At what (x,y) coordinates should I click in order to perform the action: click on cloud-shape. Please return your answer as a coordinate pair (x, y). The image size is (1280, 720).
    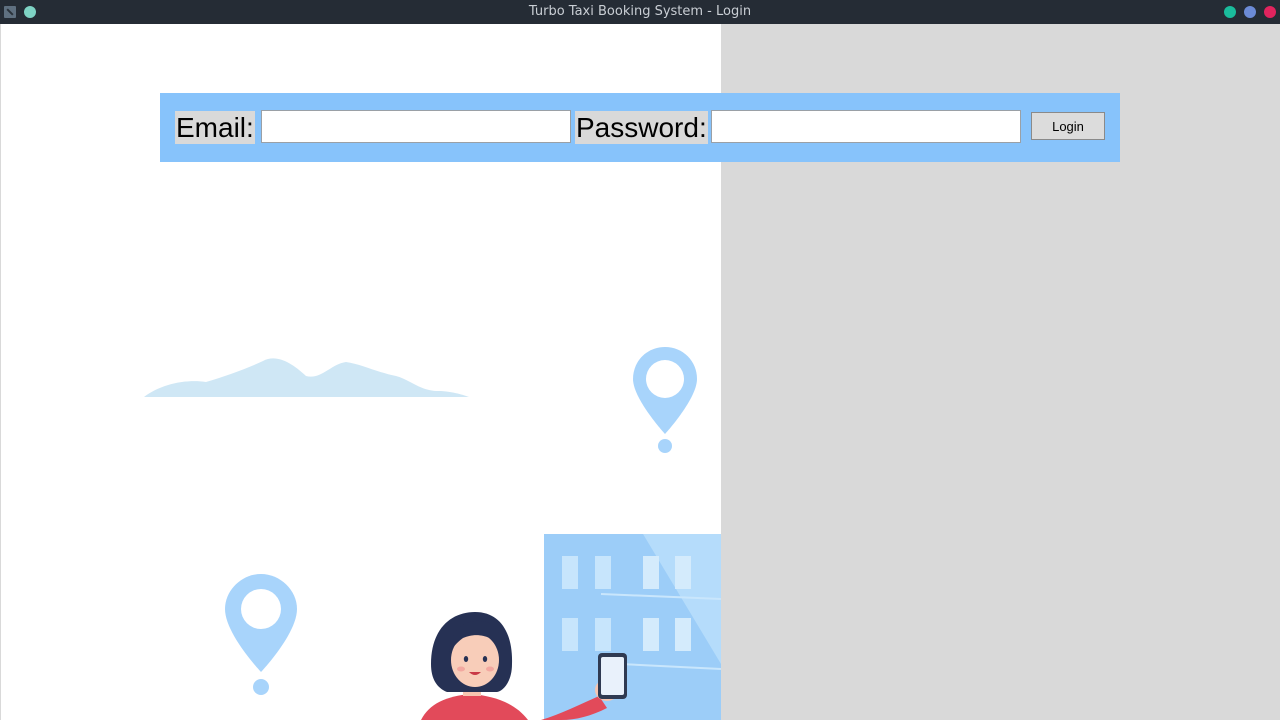
    Looking at the image, I should click on (306, 377).